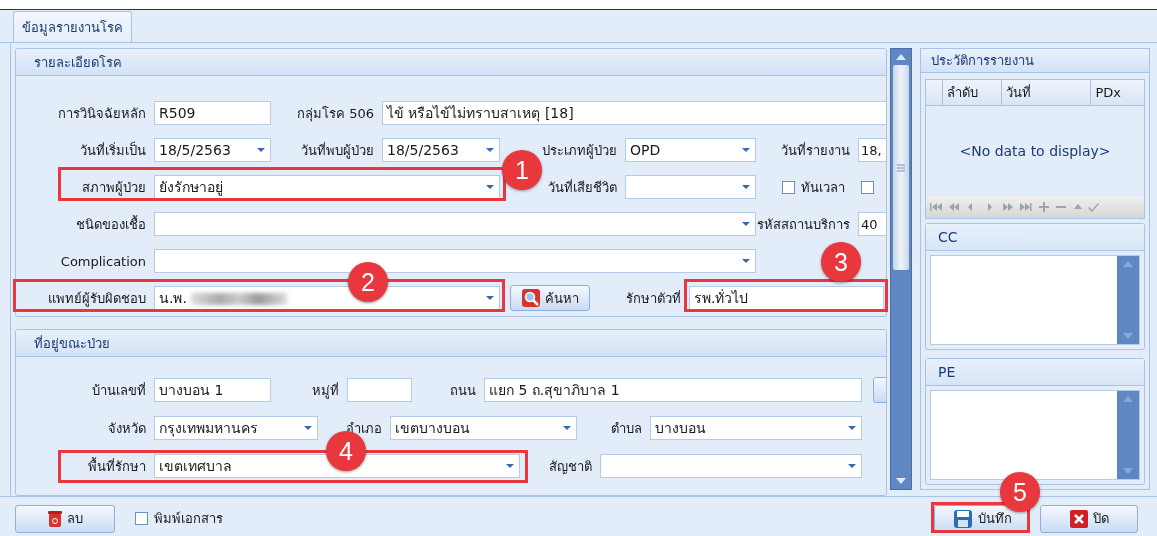  I want to click on dropdown-field: กรุงเทพมหานคร, so click(236, 428).